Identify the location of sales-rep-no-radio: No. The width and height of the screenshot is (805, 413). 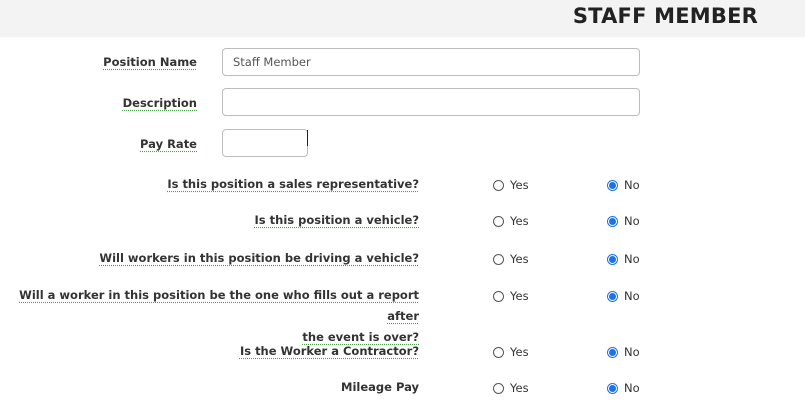
(623, 185).